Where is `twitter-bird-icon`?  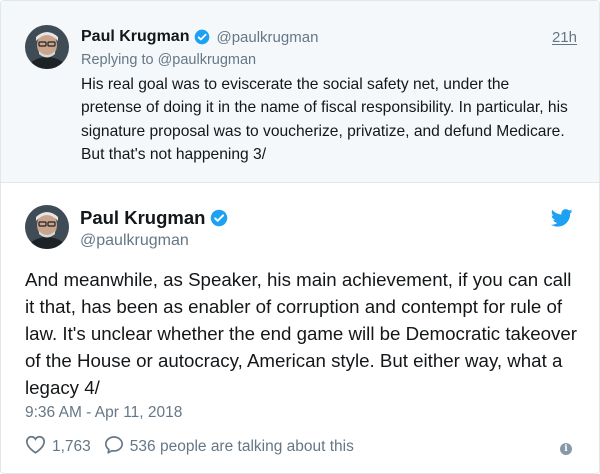 twitter-bird-icon is located at coordinates (561, 220).